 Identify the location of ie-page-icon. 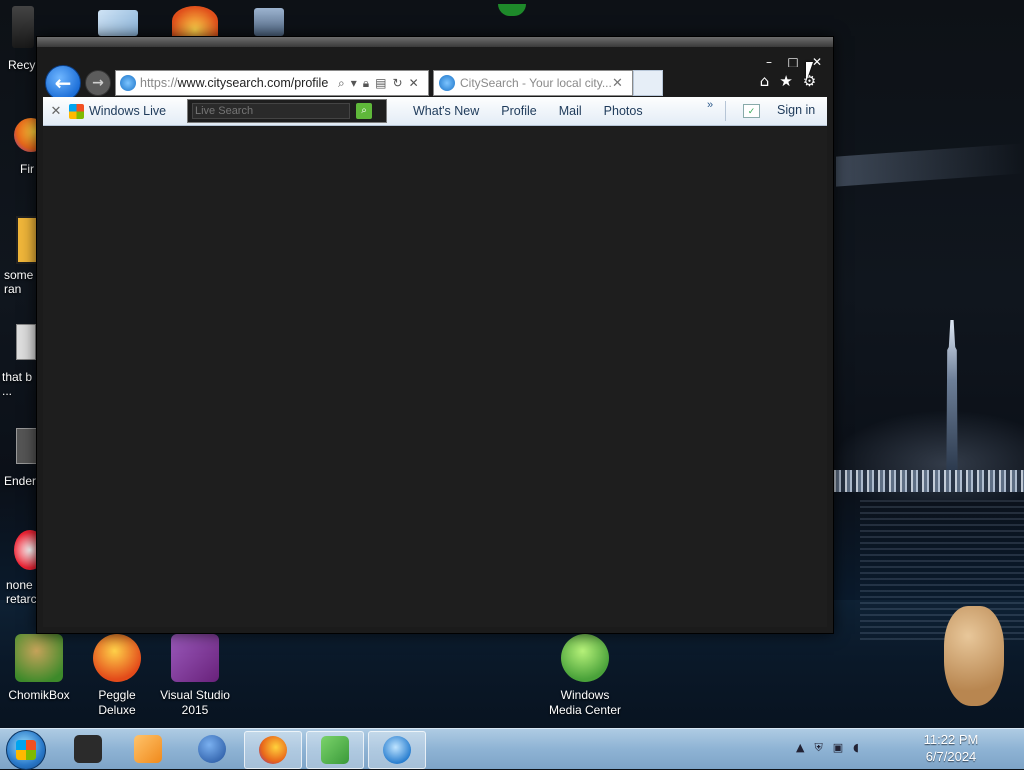
(128, 83).